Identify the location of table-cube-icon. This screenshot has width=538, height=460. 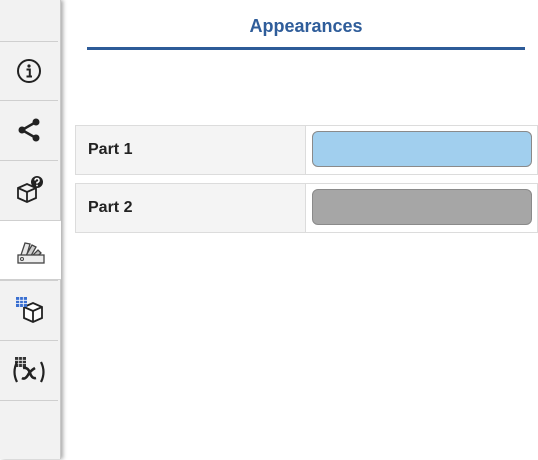
(29, 310).